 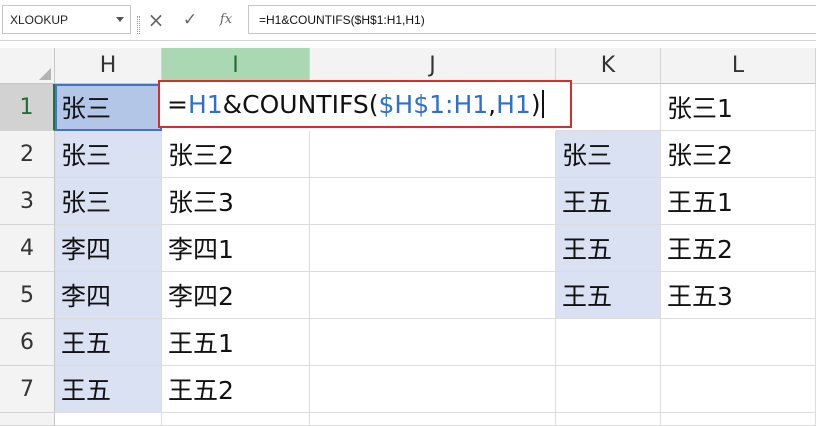 What do you see at coordinates (27, 66) in the screenshot?
I see `select-all-corner` at bounding box center [27, 66].